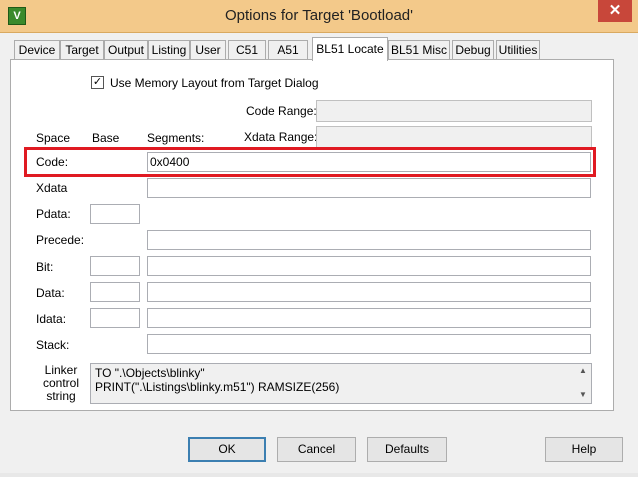  What do you see at coordinates (473, 50) in the screenshot?
I see `tab-debug: Debug` at bounding box center [473, 50].